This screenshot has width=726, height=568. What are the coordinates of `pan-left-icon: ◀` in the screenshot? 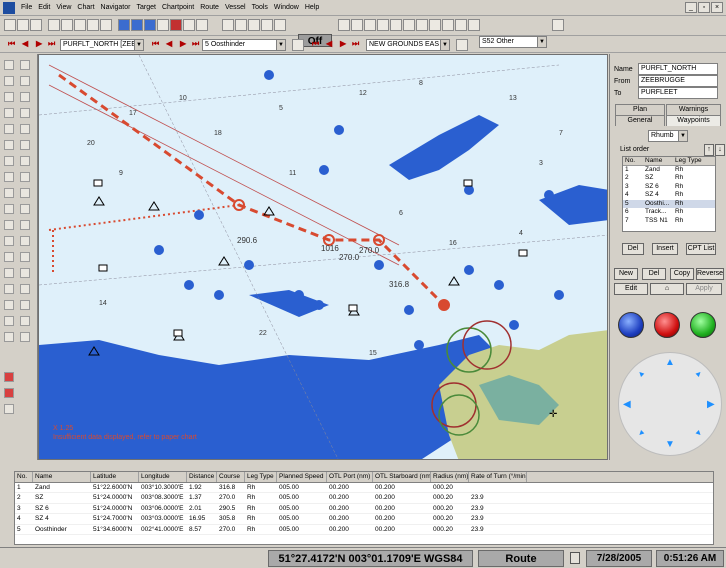 It's located at (627, 404).